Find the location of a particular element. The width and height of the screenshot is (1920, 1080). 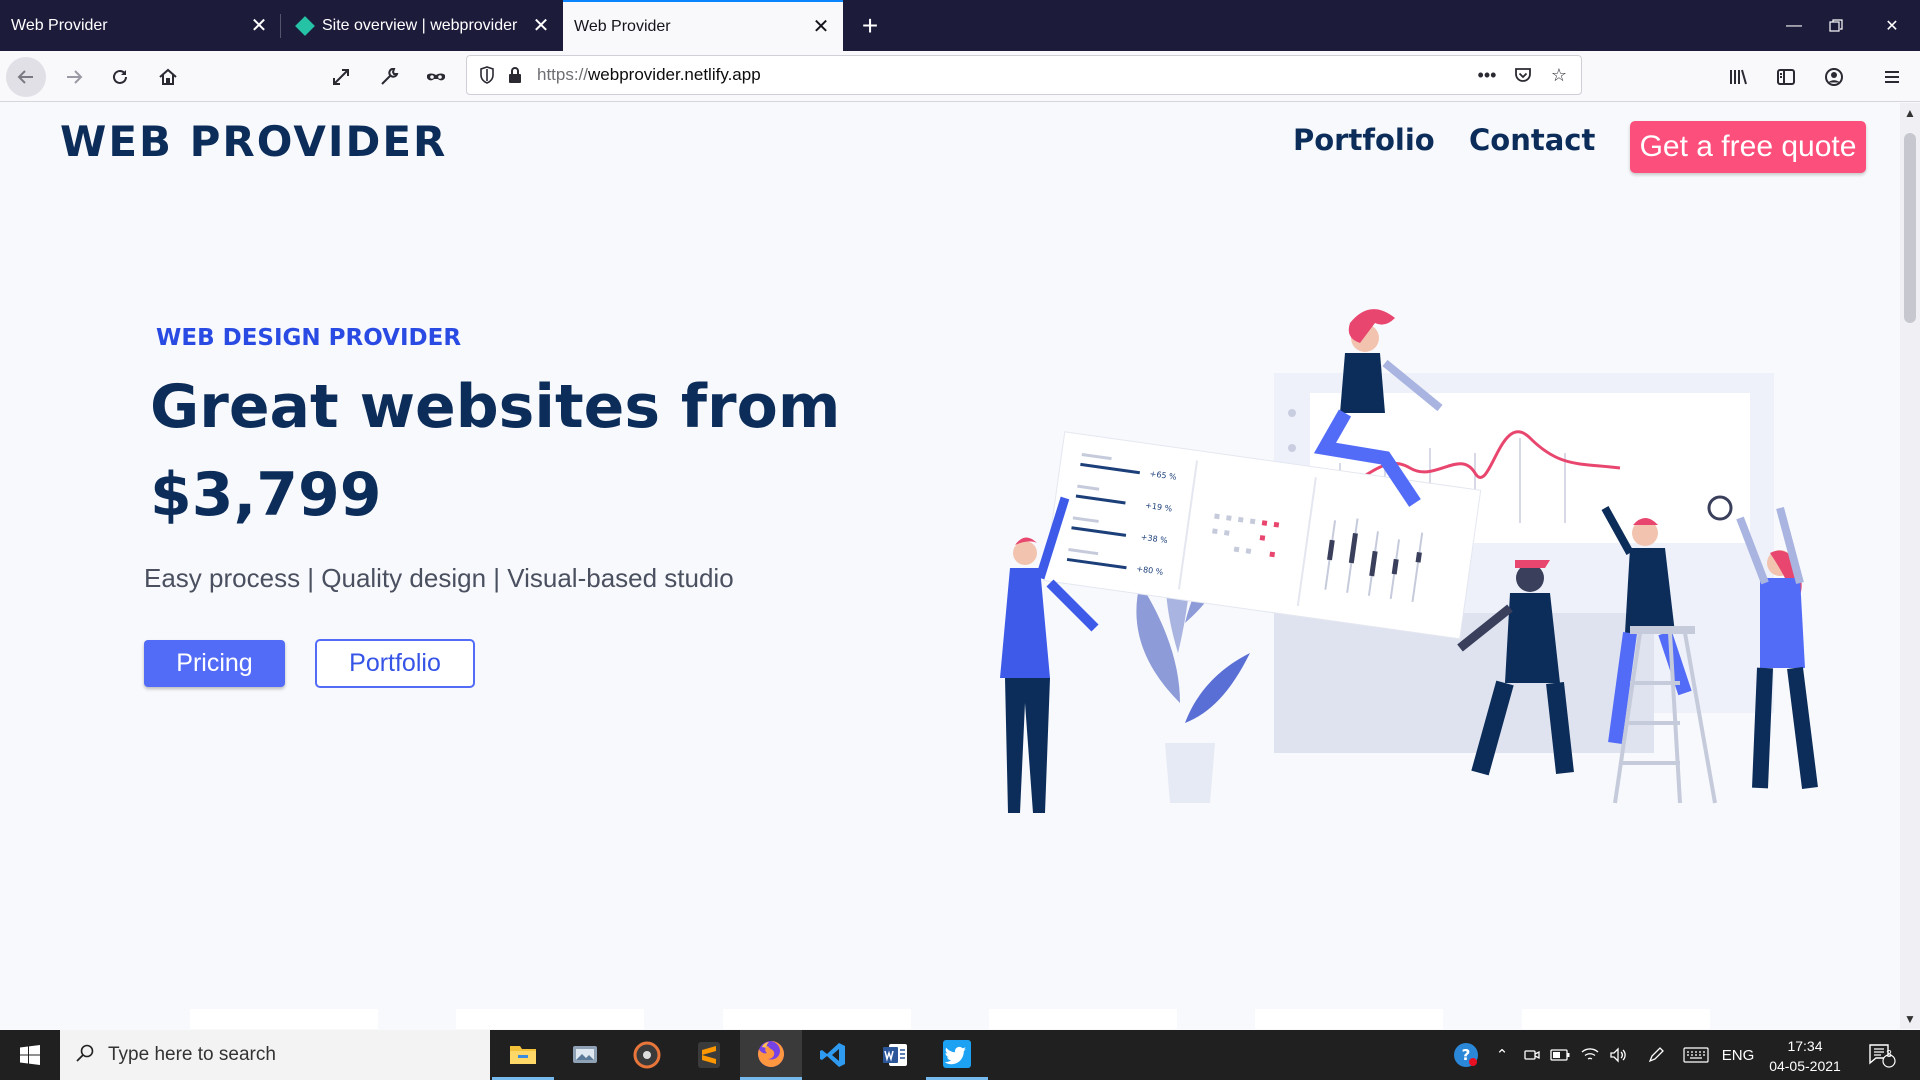

tab-site-overview: Site overview | webprovider ✕ is located at coordinates (422, 25).